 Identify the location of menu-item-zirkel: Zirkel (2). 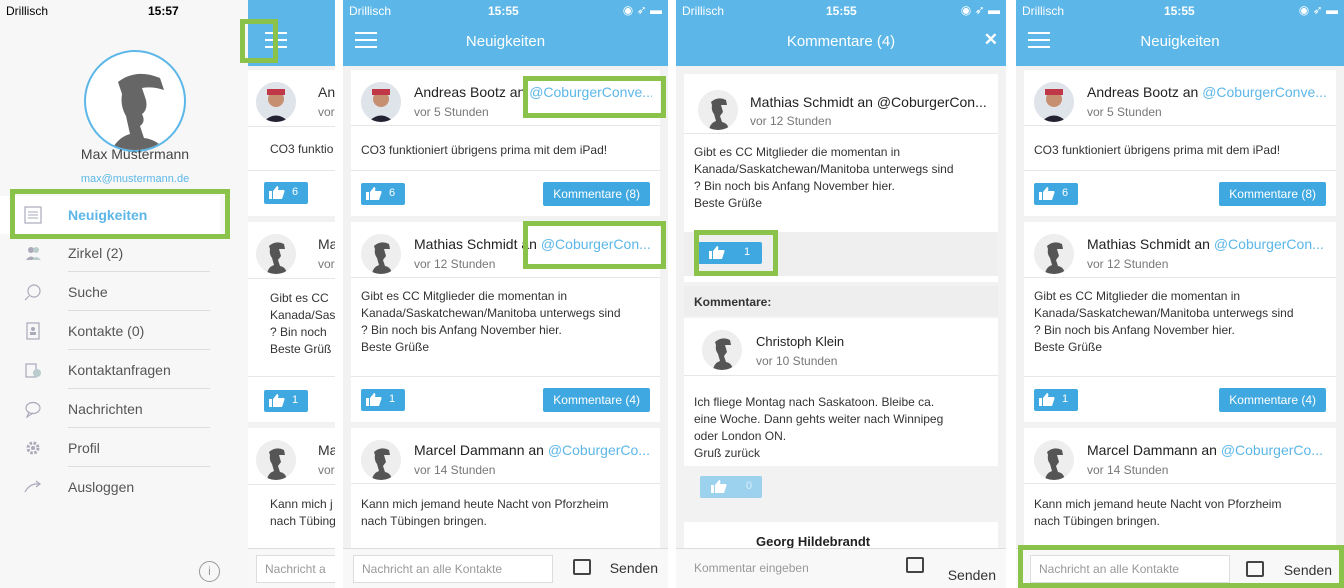
(105, 253).